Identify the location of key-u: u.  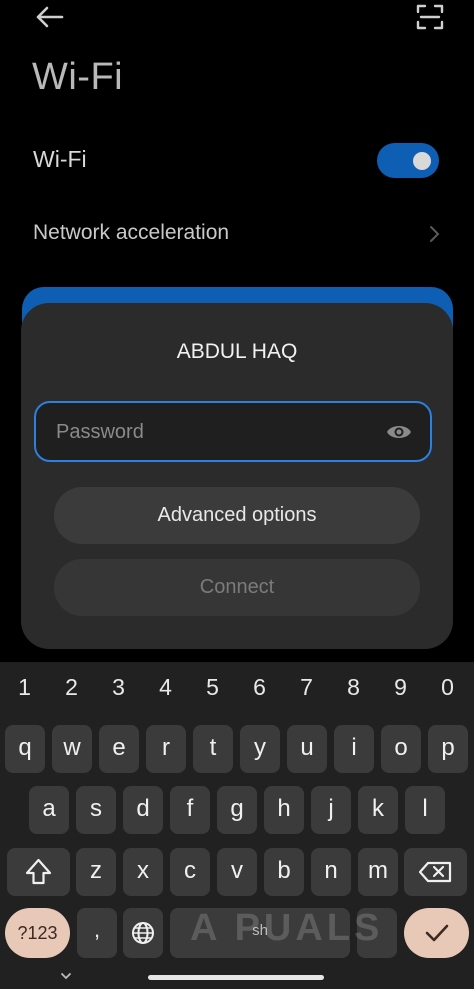
(307, 749).